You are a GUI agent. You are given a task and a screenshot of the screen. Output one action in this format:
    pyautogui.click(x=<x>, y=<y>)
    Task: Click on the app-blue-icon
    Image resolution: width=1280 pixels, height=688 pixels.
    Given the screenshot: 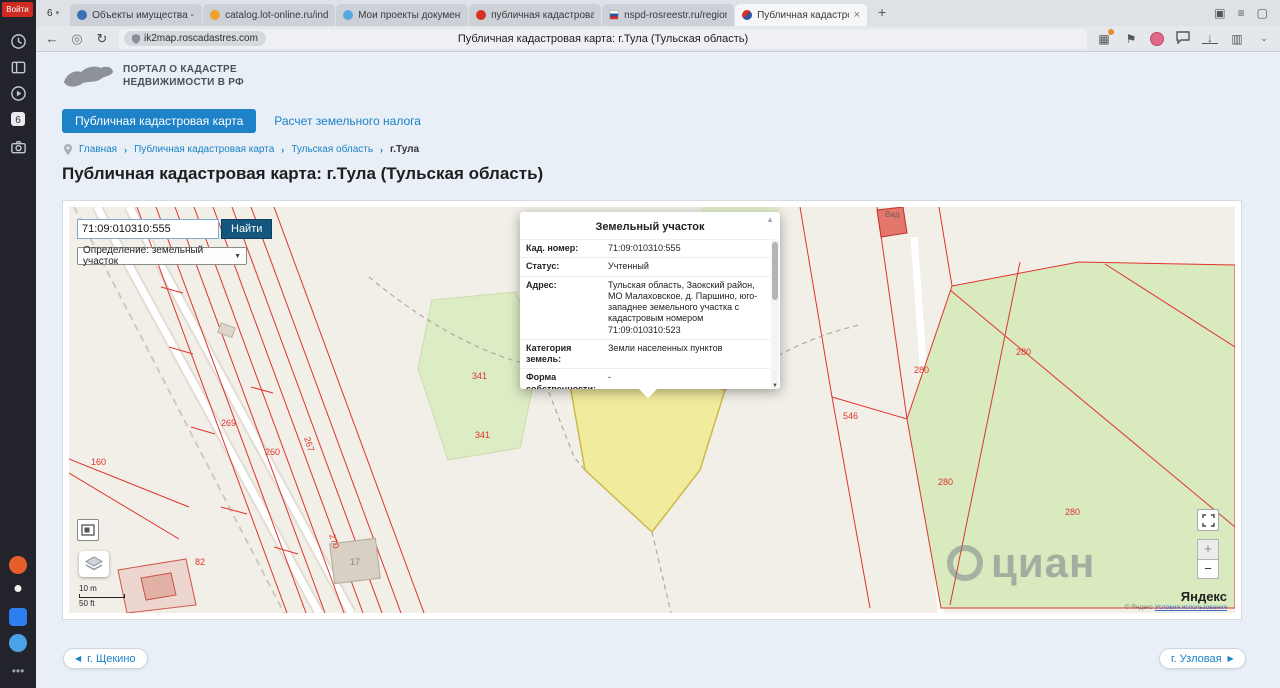 What is the action you would take?
    pyautogui.click(x=18, y=643)
    